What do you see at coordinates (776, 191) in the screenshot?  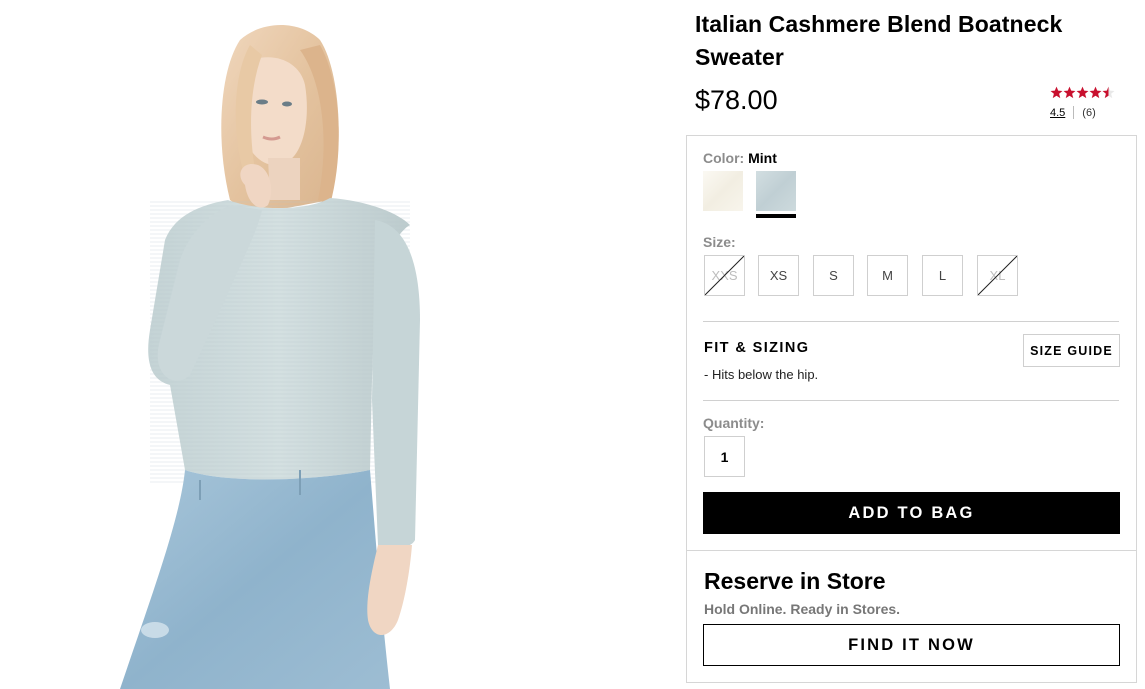 I see `swatch-mint` at bounding box center [776, 191].